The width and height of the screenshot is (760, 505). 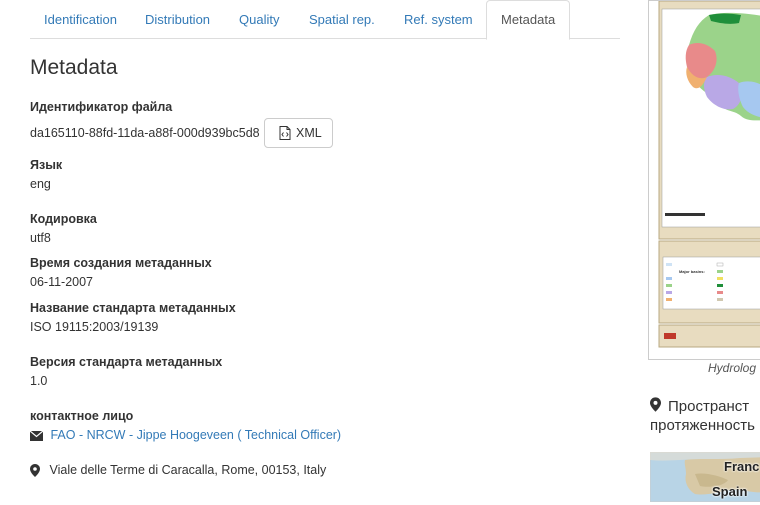 I want to click on file-identifier-label: Идентификатор файла, so click(x=101, y=107).